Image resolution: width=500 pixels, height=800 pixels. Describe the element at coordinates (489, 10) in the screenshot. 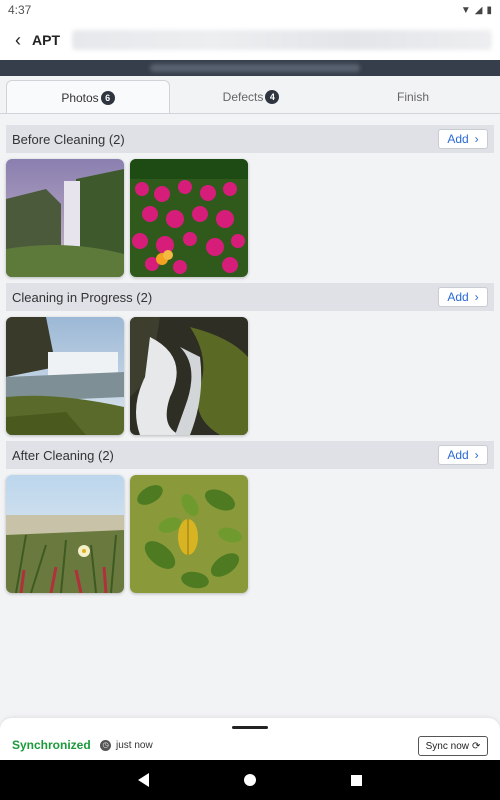

I see `battery-icon: ▮` at that location.